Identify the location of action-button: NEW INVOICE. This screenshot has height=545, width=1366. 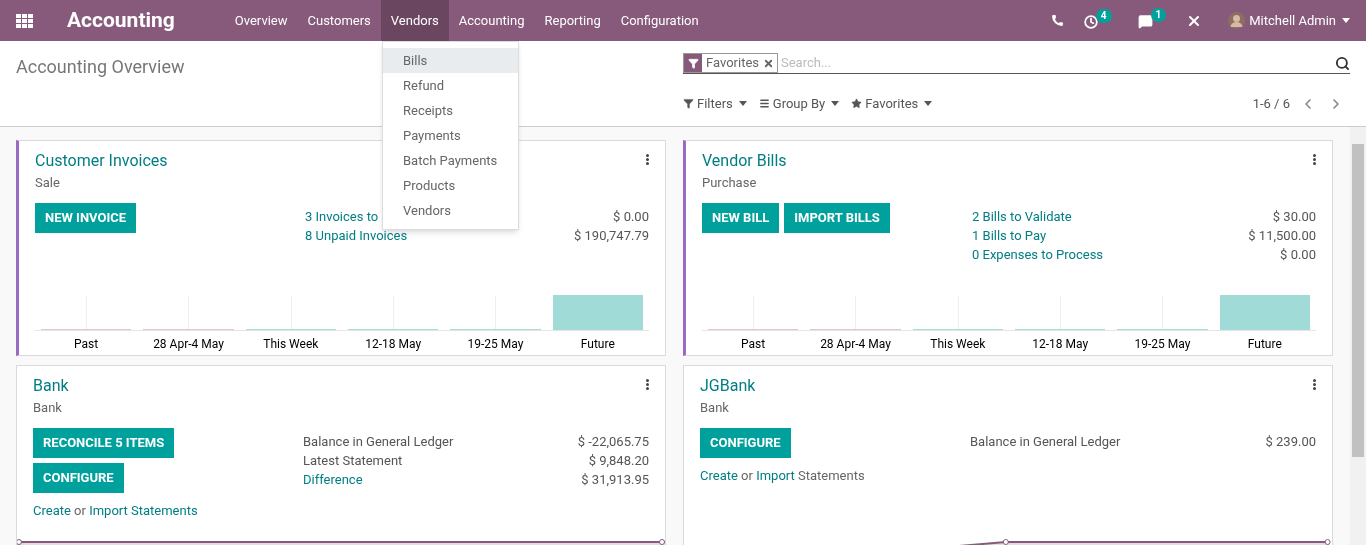
(86, 217).